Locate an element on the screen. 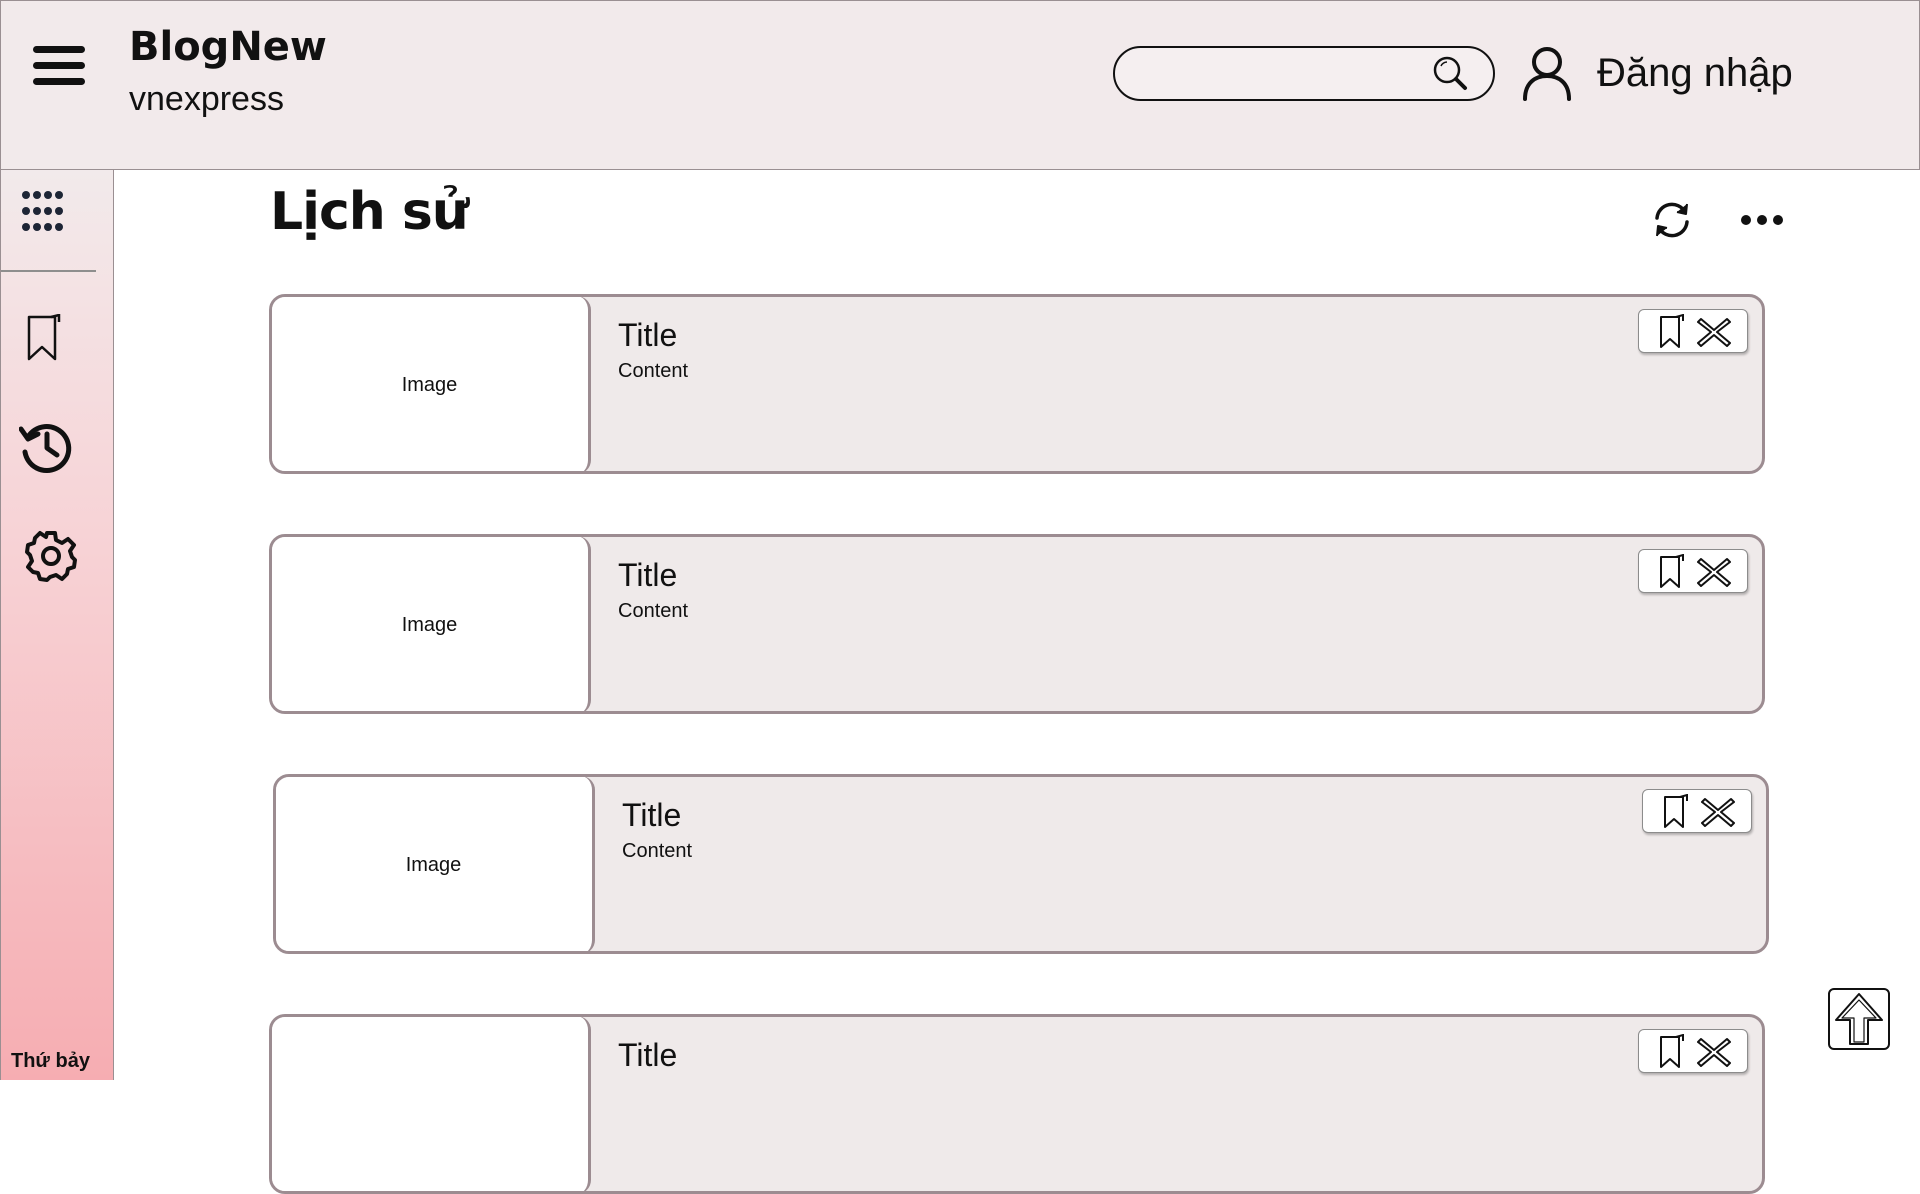  page-title: Lịch sử is located at coordinates (369, 212).